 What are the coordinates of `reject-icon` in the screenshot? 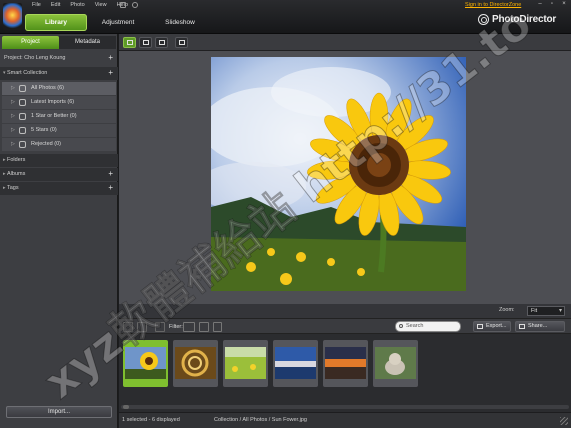 It's located at (22, 144).